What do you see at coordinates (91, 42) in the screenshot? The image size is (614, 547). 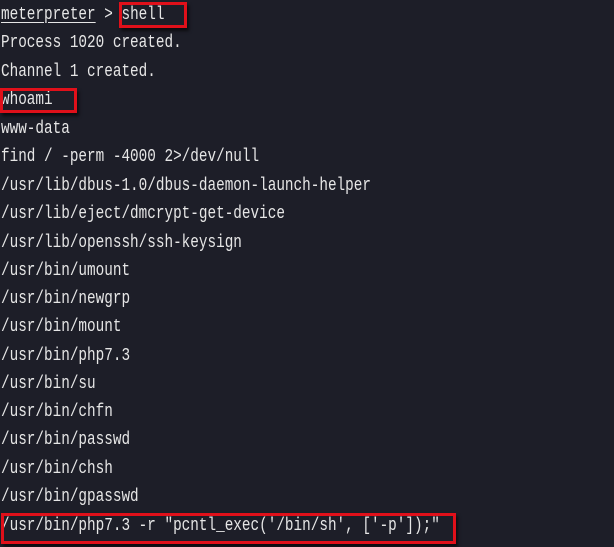 I see `terminal-line: Process 1020 created.` at bounding box center [91, 42].